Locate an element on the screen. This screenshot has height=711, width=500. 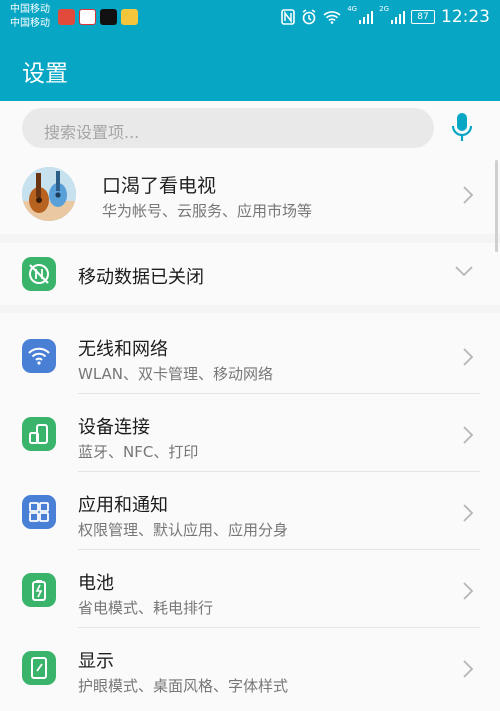
settings-item-subtitle: 护眼模式、桌面风格、字体样式 is located at coordinates (183, 686).